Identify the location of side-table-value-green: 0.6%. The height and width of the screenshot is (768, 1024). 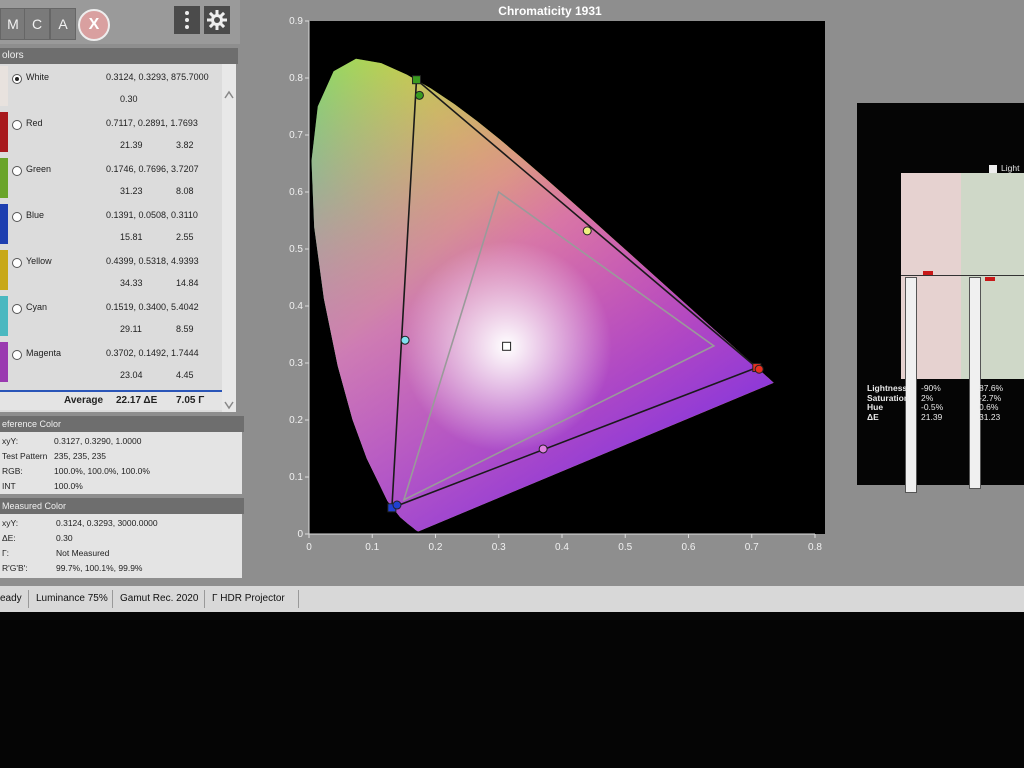
(989, 407).